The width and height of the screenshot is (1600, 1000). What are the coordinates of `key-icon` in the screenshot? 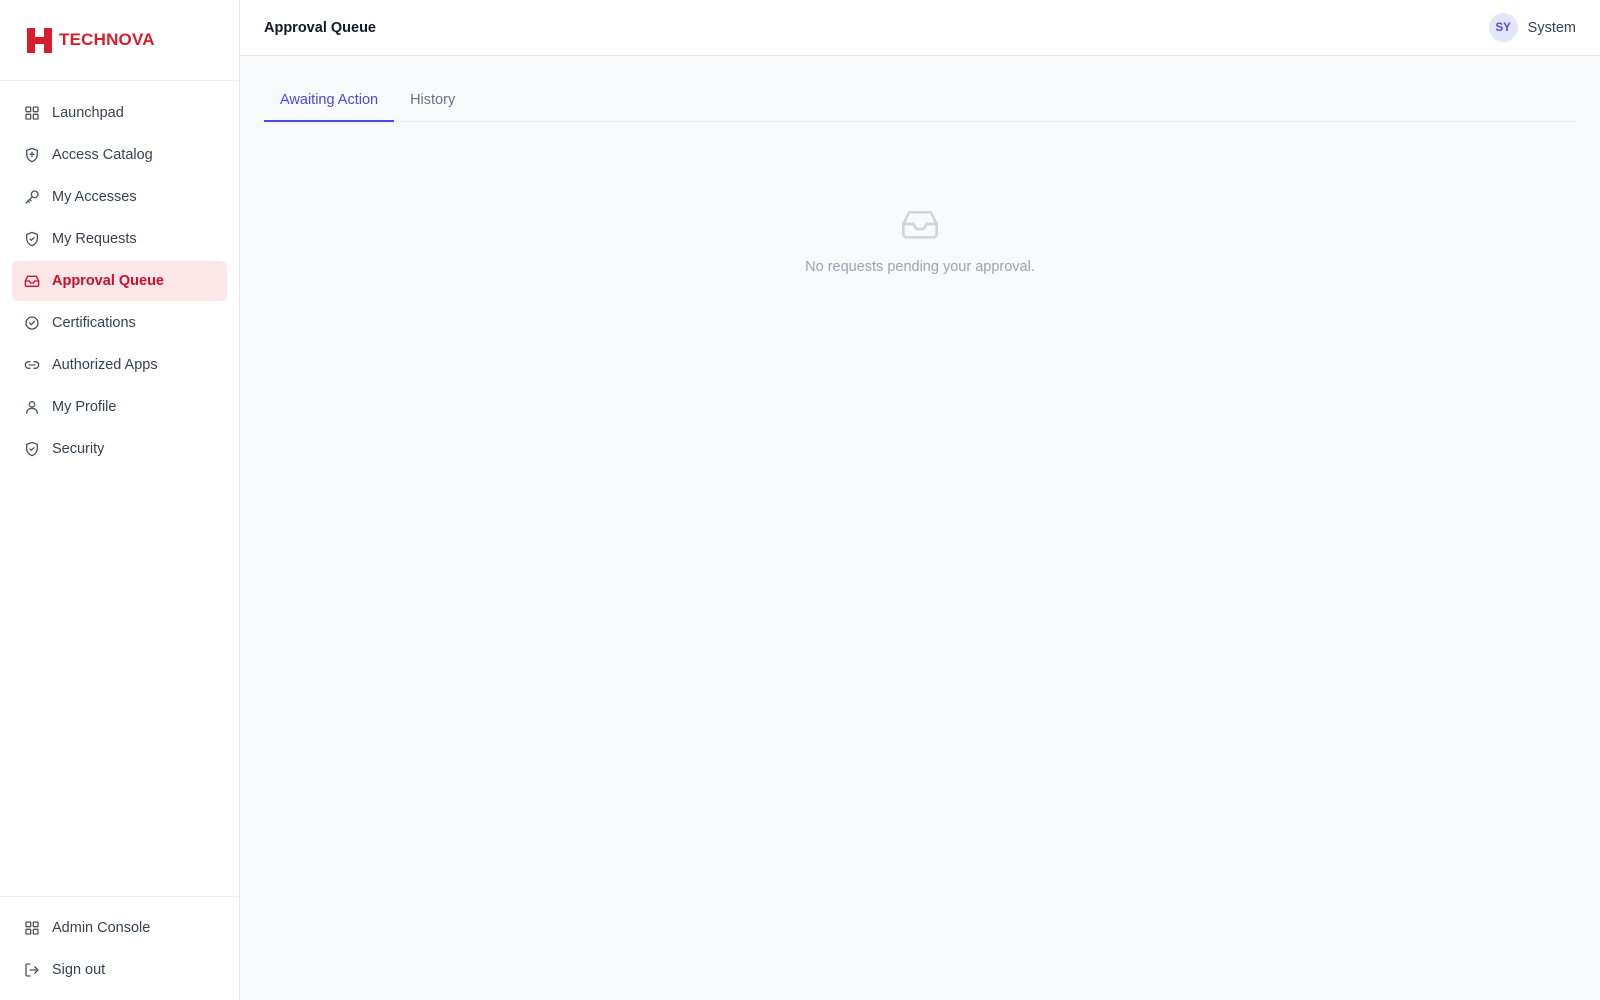 It's located at (32, 197).